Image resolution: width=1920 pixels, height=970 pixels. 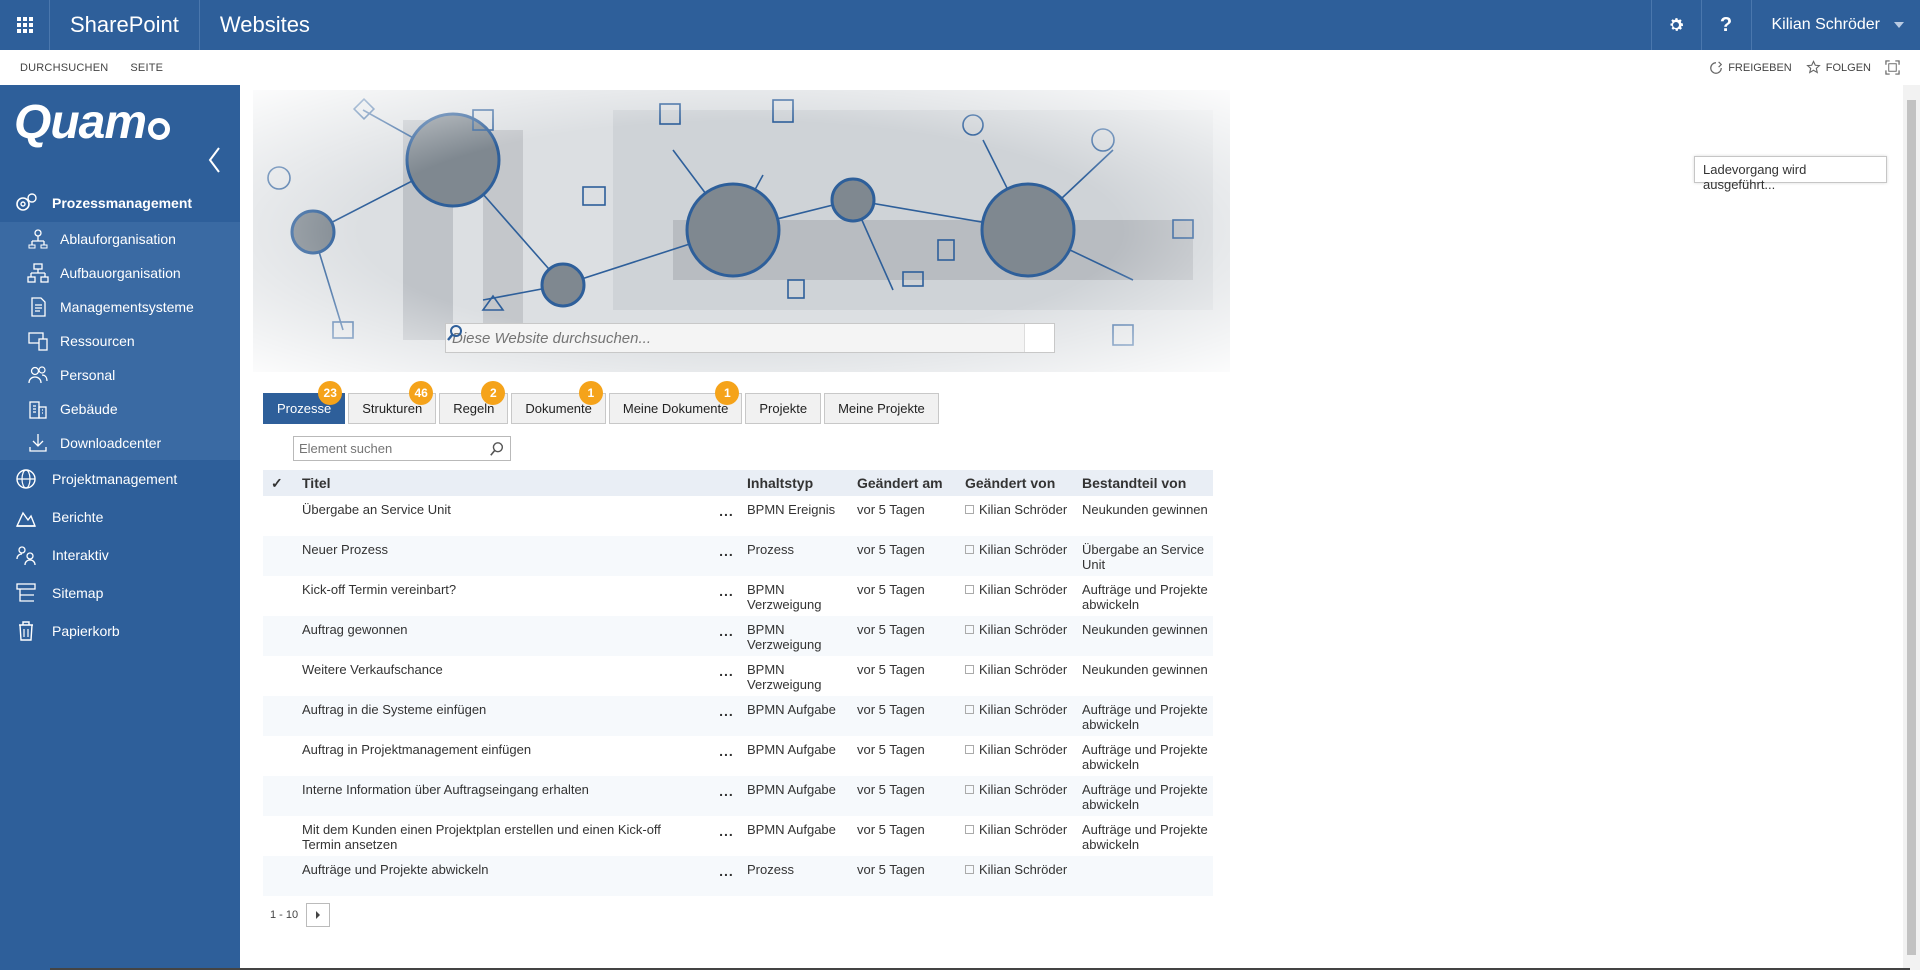 I want to click on nav-item-projektmanagement: Projektmanagement, so click(x=120, y=479).